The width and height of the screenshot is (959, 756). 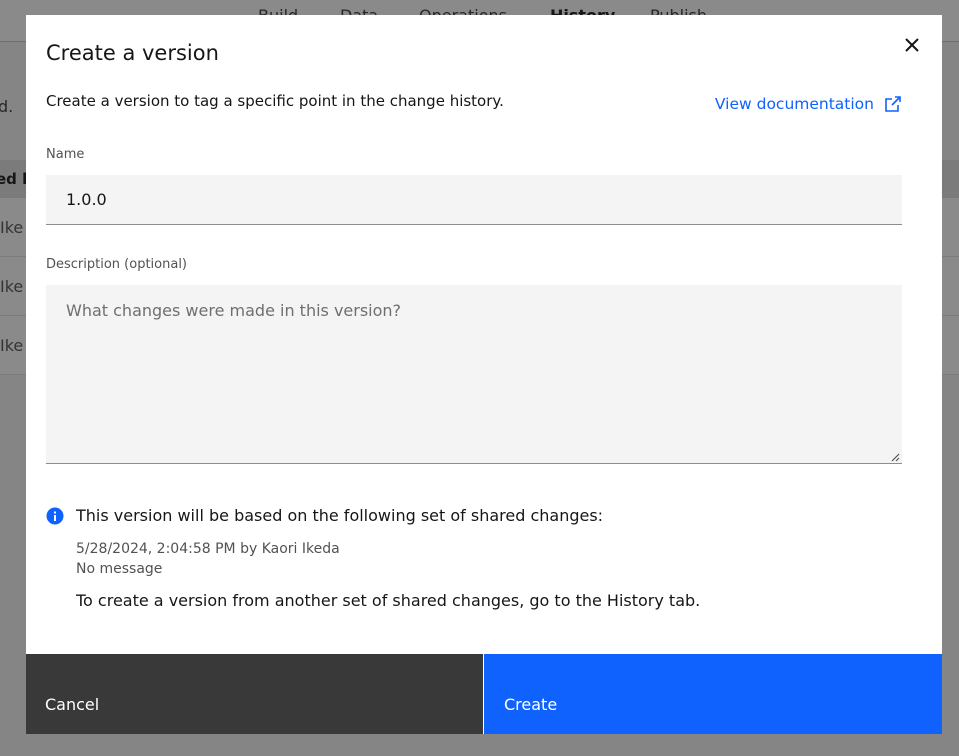 What do you see at coordinates (119, 569) in the screenshot?
I see `change-message: No message` at bounding box center [119, 569].